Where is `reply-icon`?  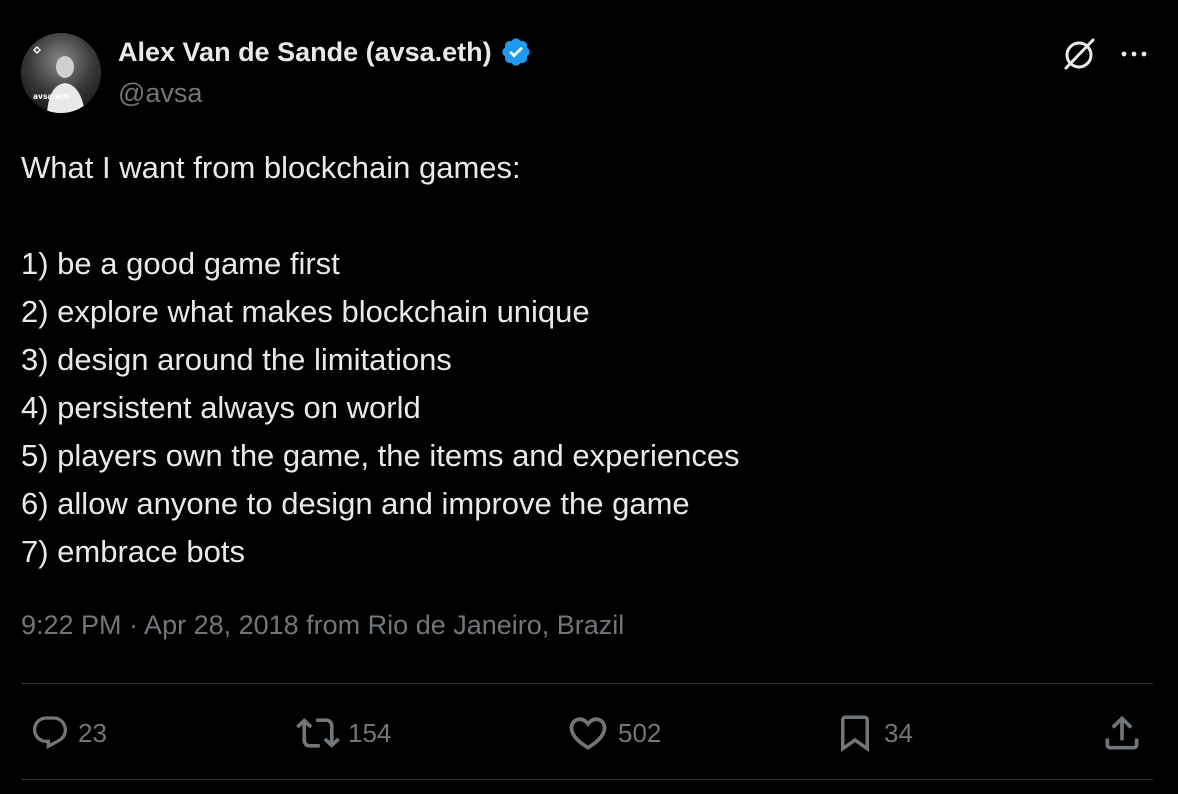
reply-icon is located at coordinates (50, 733).